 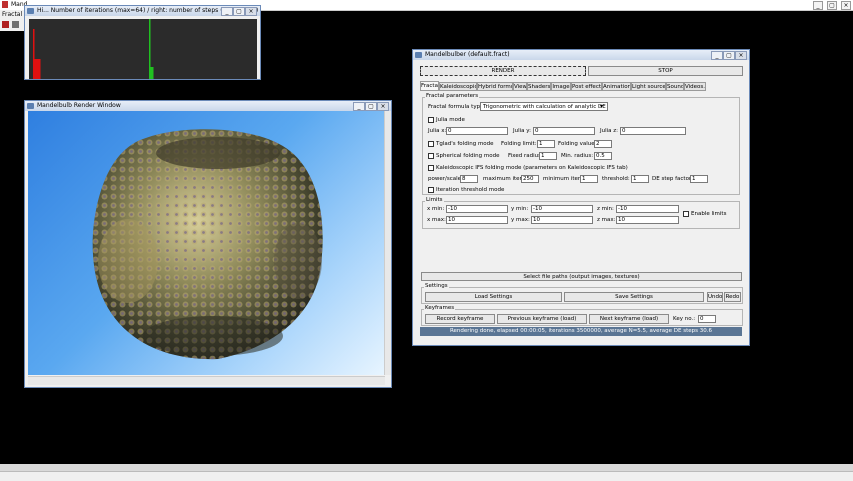 What do you see at coordinates (709, 214) in the screenshot?
I see `enable-limits-label: Enable limits` at bounding box center [709, 214].